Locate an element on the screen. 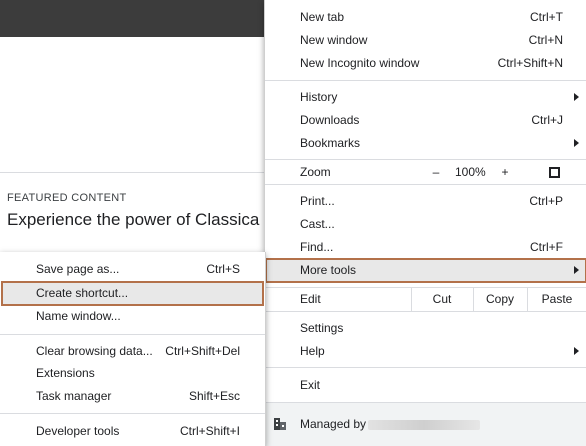 The width and height of the screenshot is (586, 446). copy-button: Copy is located at coordinates (500, 299).